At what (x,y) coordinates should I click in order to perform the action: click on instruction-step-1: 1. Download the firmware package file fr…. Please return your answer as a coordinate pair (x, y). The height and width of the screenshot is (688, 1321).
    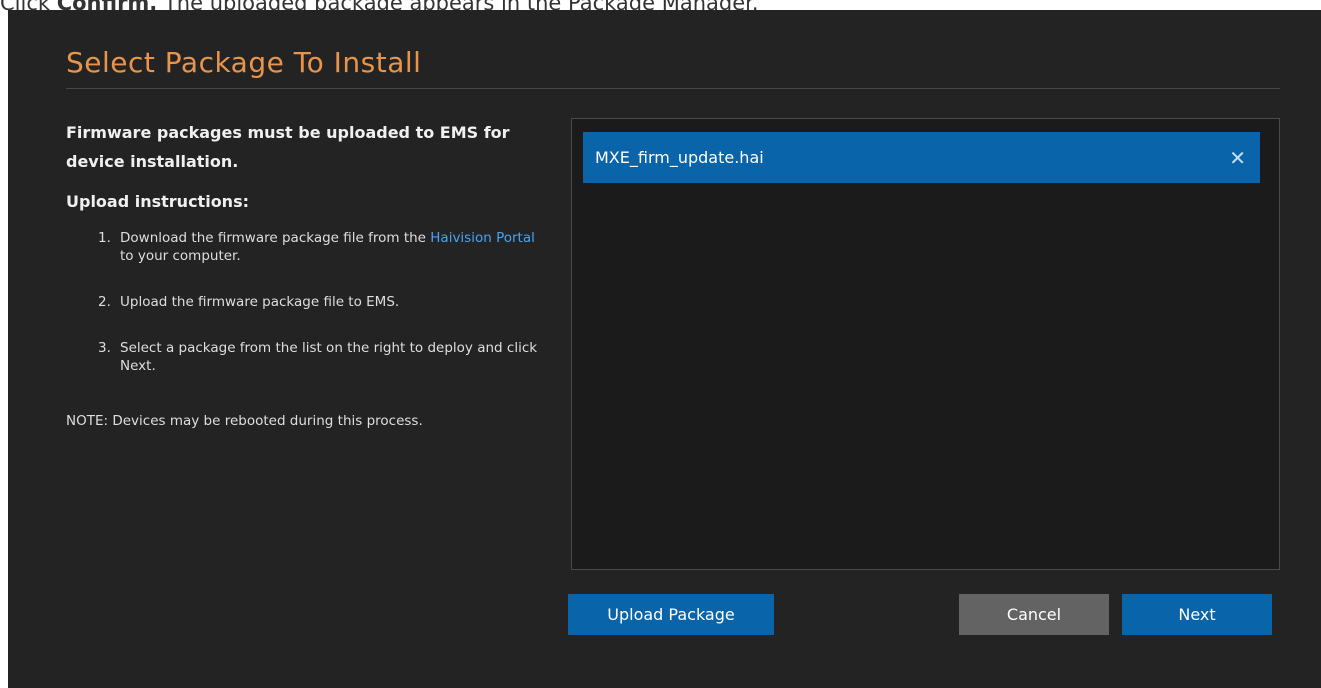
    Looking at the image, I should click on (322, 247).